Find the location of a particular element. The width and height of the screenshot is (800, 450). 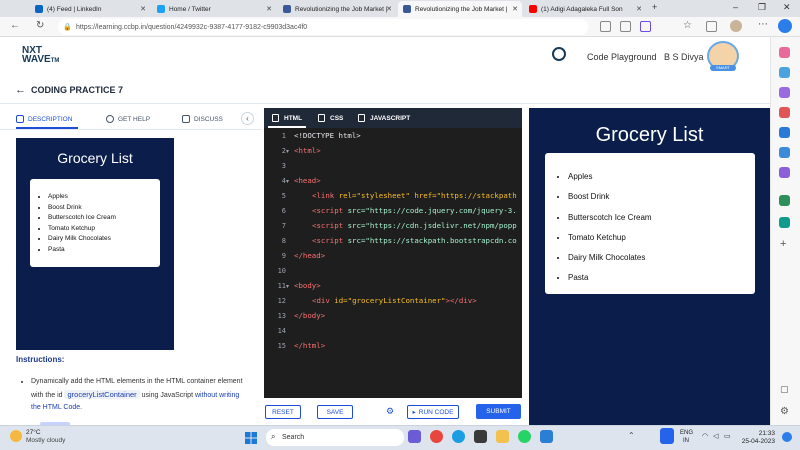

new-tab-icon: + is located at coordinates (654, 7).